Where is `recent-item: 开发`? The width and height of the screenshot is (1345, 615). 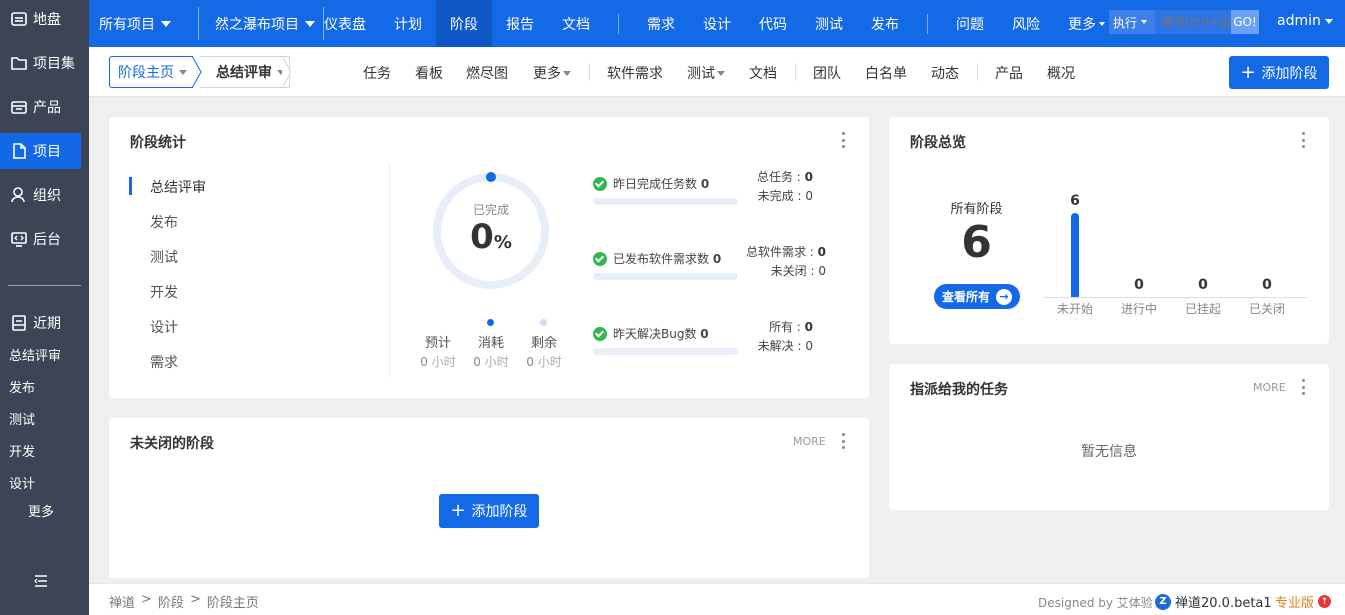
recent-item: 开发 is located at coordinates (22, 450).